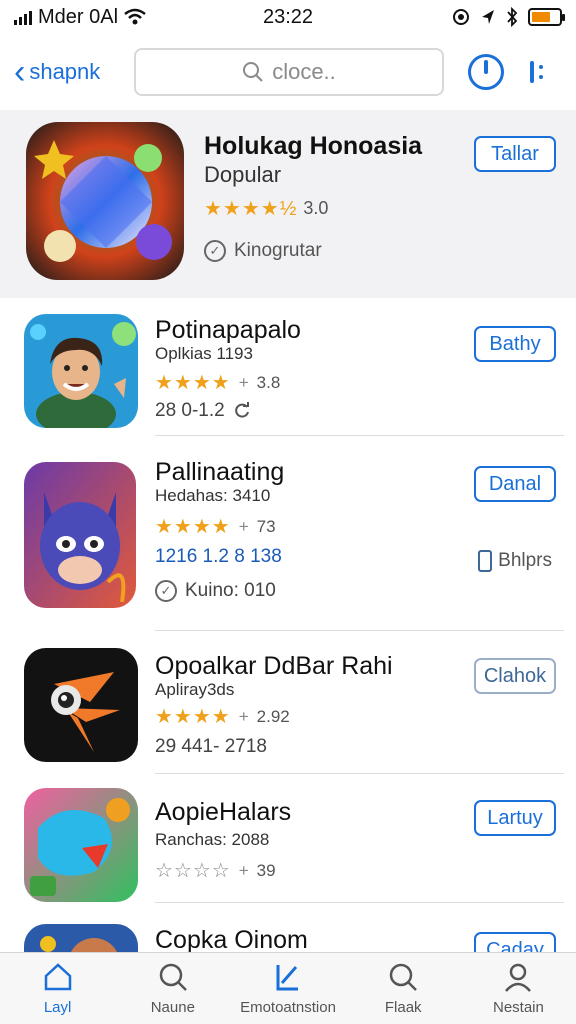  I want to click on status-bar: Mder 0Al 23:22, so click(288, 17).